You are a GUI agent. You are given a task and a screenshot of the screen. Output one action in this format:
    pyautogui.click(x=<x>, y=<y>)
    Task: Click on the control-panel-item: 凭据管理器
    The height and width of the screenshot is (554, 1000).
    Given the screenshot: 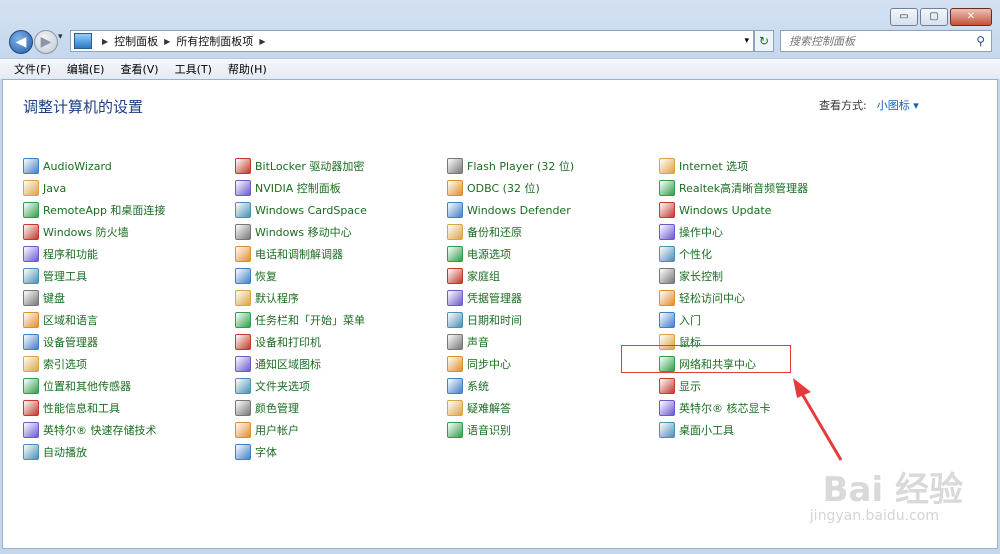 What is the action you would take?
    pyautogui.click(x=484, y=298)
    